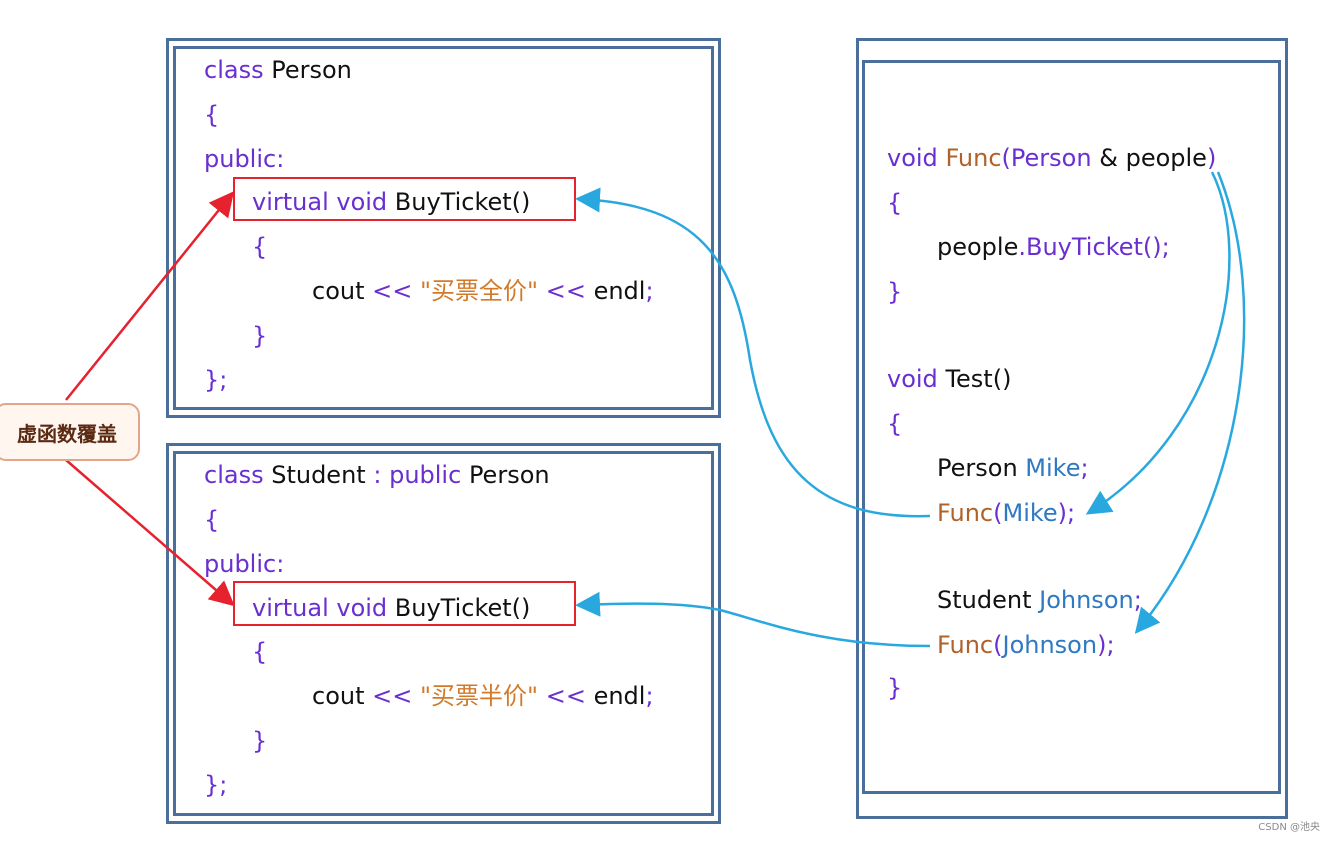 The image size is (1334, 841). I want to click on arrow-johnson-to-student-buyticket, so click(753, 619).